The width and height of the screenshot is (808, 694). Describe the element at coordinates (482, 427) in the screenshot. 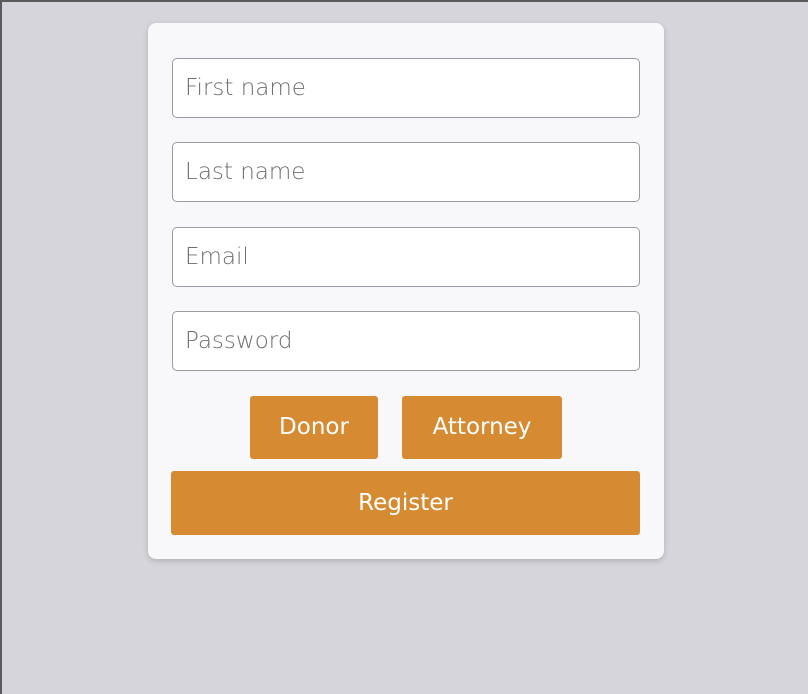

I see `attorney-role-button: Attorney` at that location.